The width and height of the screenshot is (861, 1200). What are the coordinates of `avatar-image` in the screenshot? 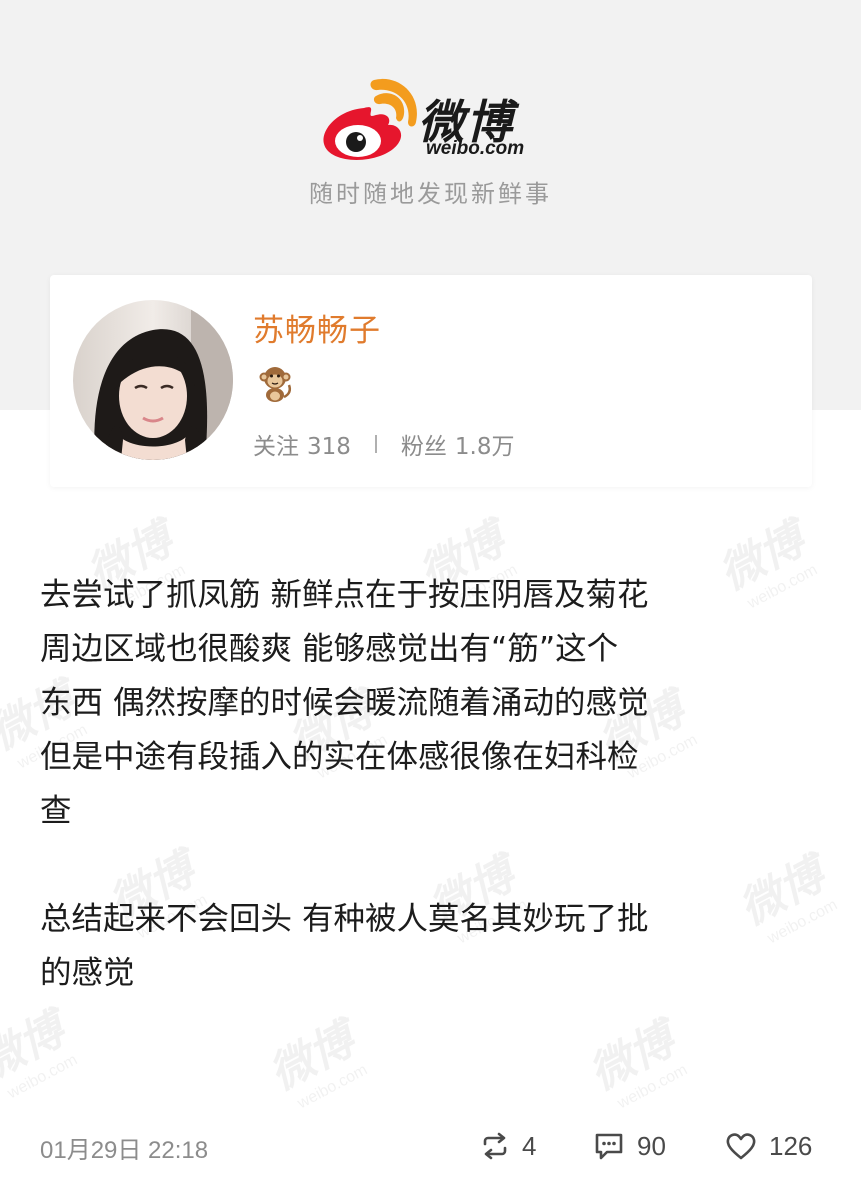 It's located at (153, 380).